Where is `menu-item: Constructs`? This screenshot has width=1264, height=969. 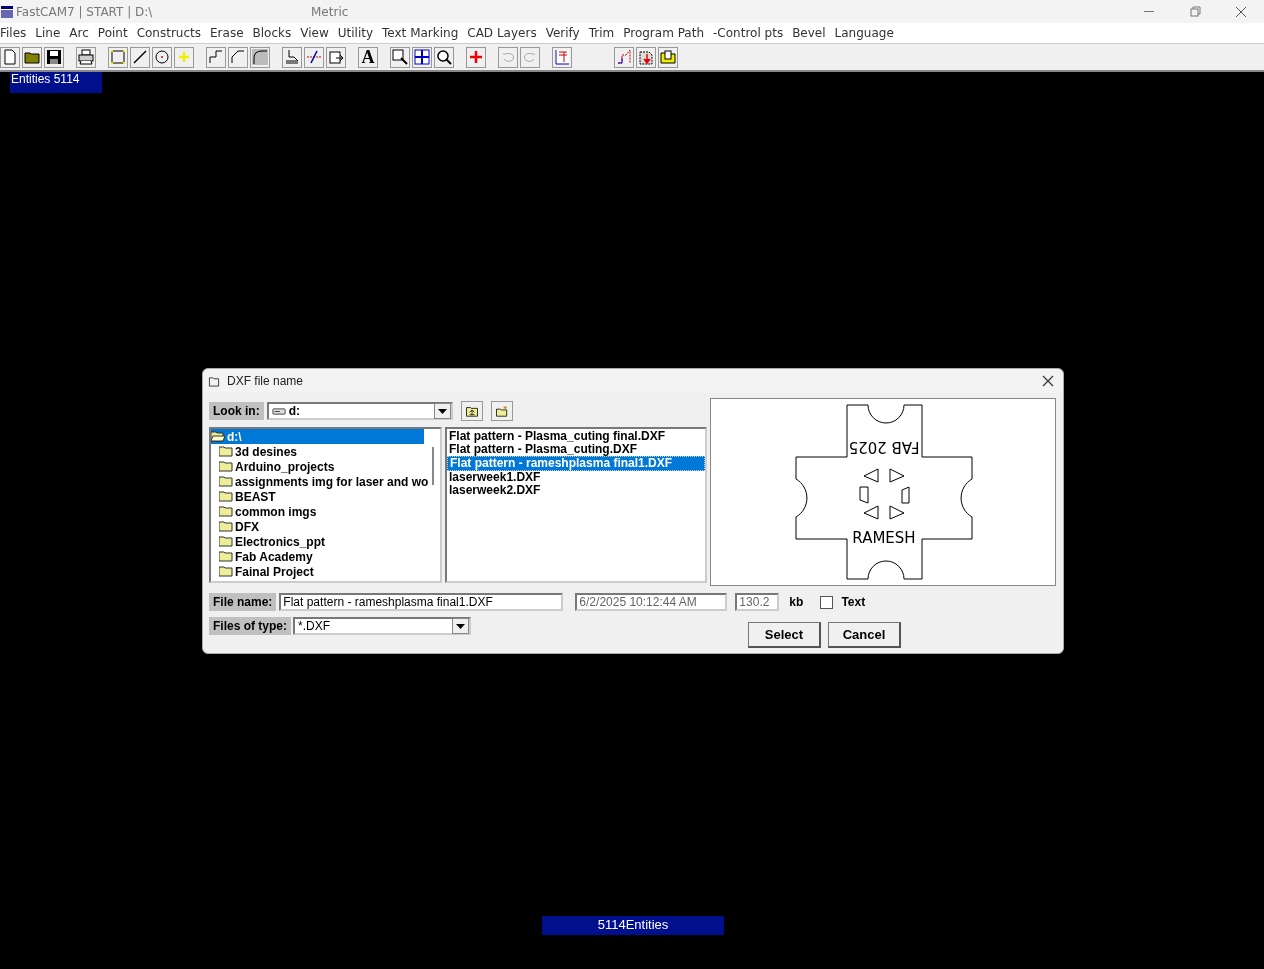
menu-item: Constructs is located at coordinates (172, 33).